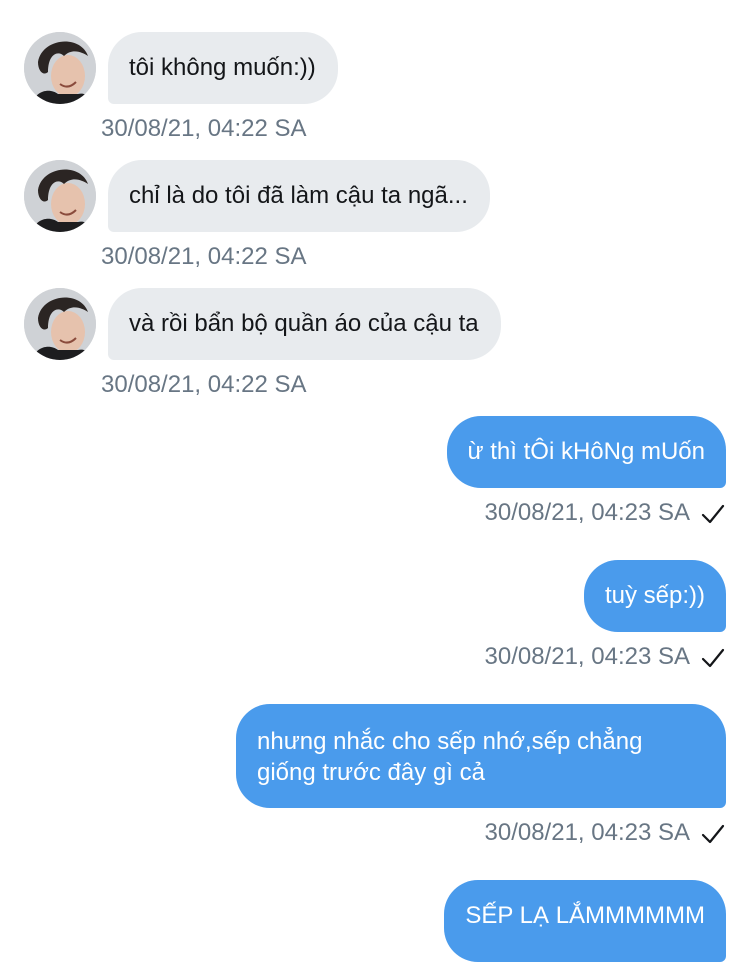 The height and width of the screenshot is (962, 750). I want to click on message-bubble-outgoing: tuỳ sếp:)), so click(654, 596).